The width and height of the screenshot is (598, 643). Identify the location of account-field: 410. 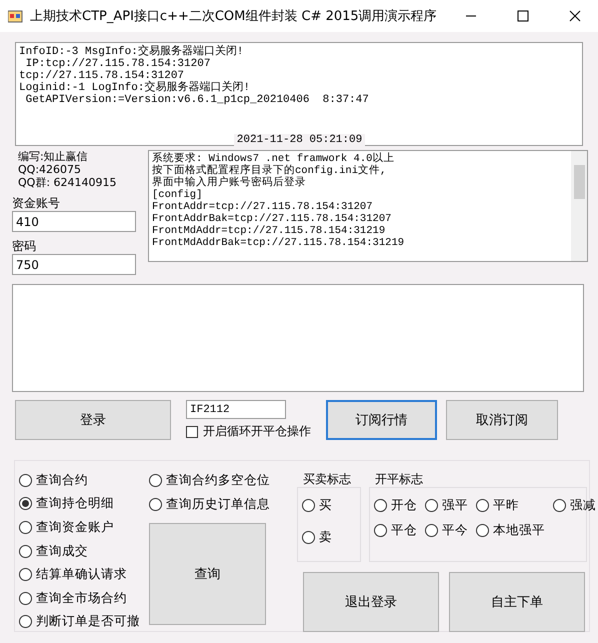
(74, 221).